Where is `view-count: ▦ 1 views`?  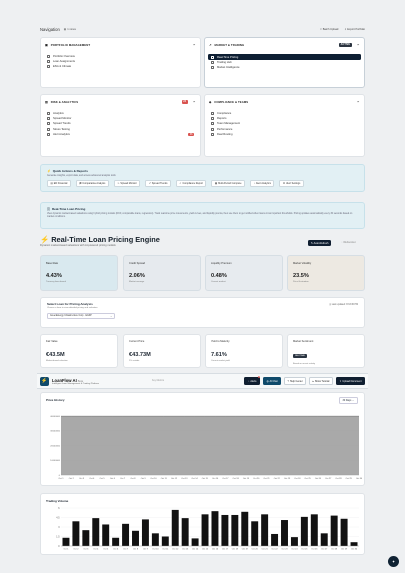
view-count: ▦ 1 views is located at coordinates (70, 29).